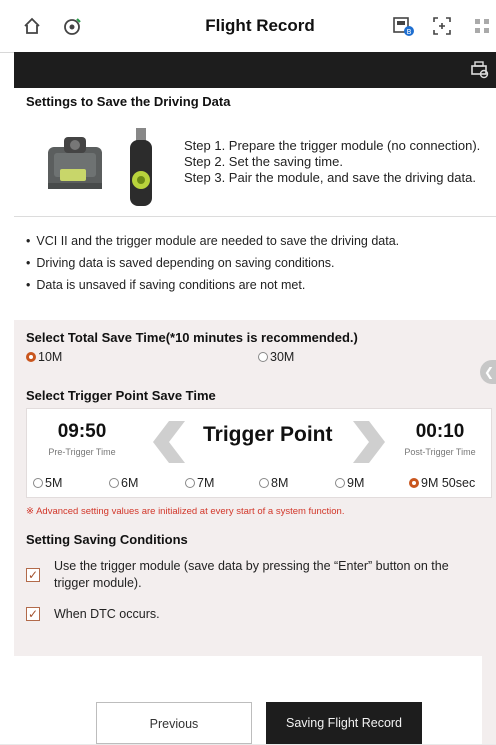 The width and height of the screenshot is (496, 745). What do you see at coordinates (442, 483) in the screenshot?
I see `radio-9m-50sec: 9M 50sec` at bounding box center [442, 483].